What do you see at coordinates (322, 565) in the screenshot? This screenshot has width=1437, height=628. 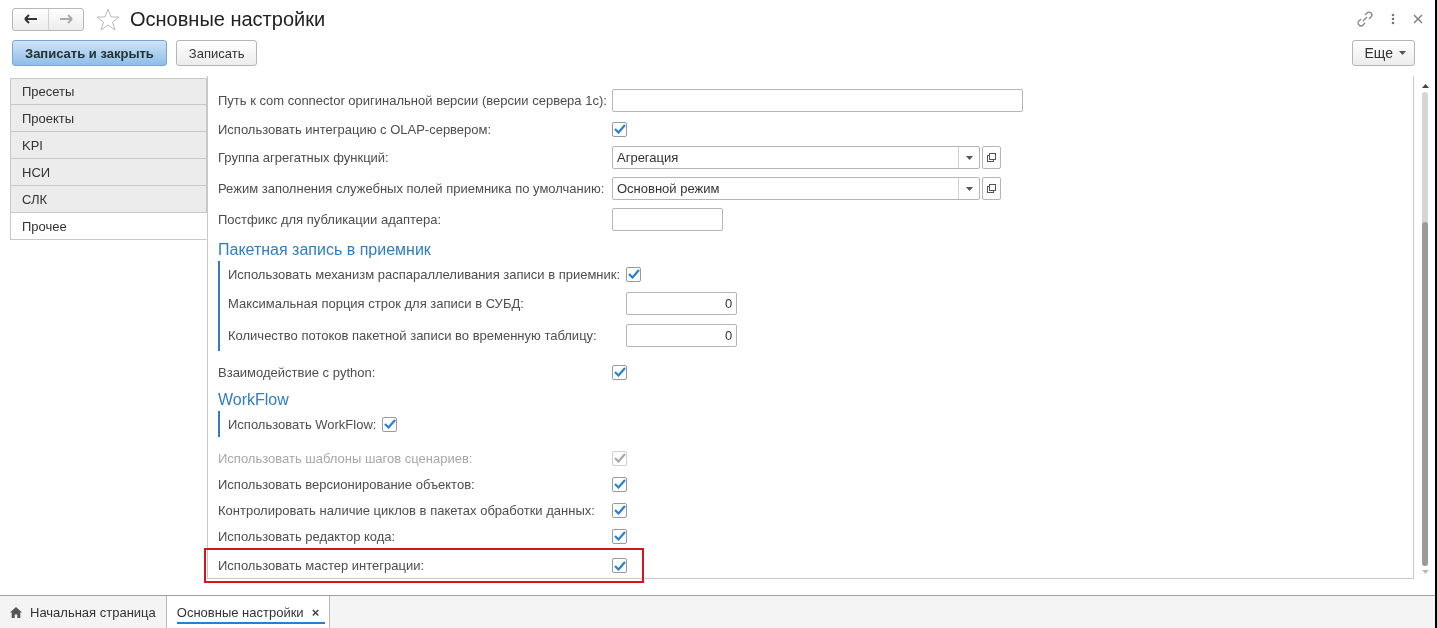 I see `field-label: Использовать мастер интеграции:` at bounding box center [322, 565].